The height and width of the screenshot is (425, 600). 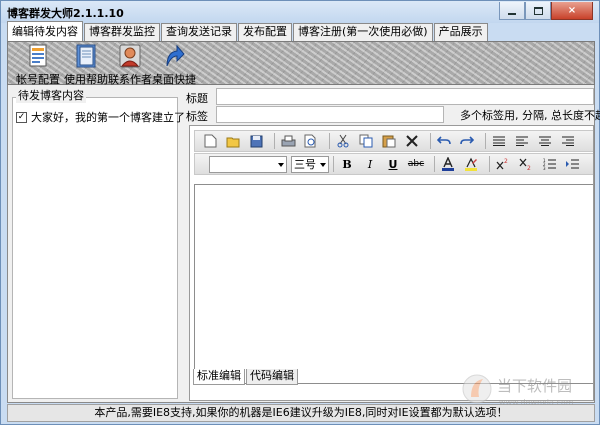 I want to click on numbered-list-icon: 123, so click(x=549, y=164).